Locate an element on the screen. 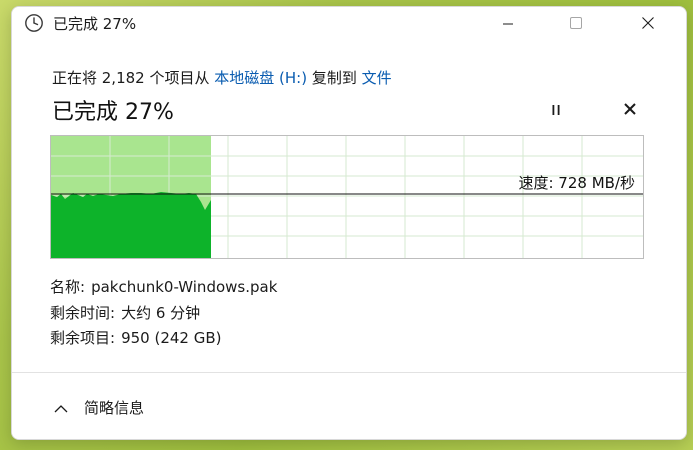 The height and width of the screenshot is (450, 693). fewer-details-toggle: 简略信息 is located at coordinates (99, 407).